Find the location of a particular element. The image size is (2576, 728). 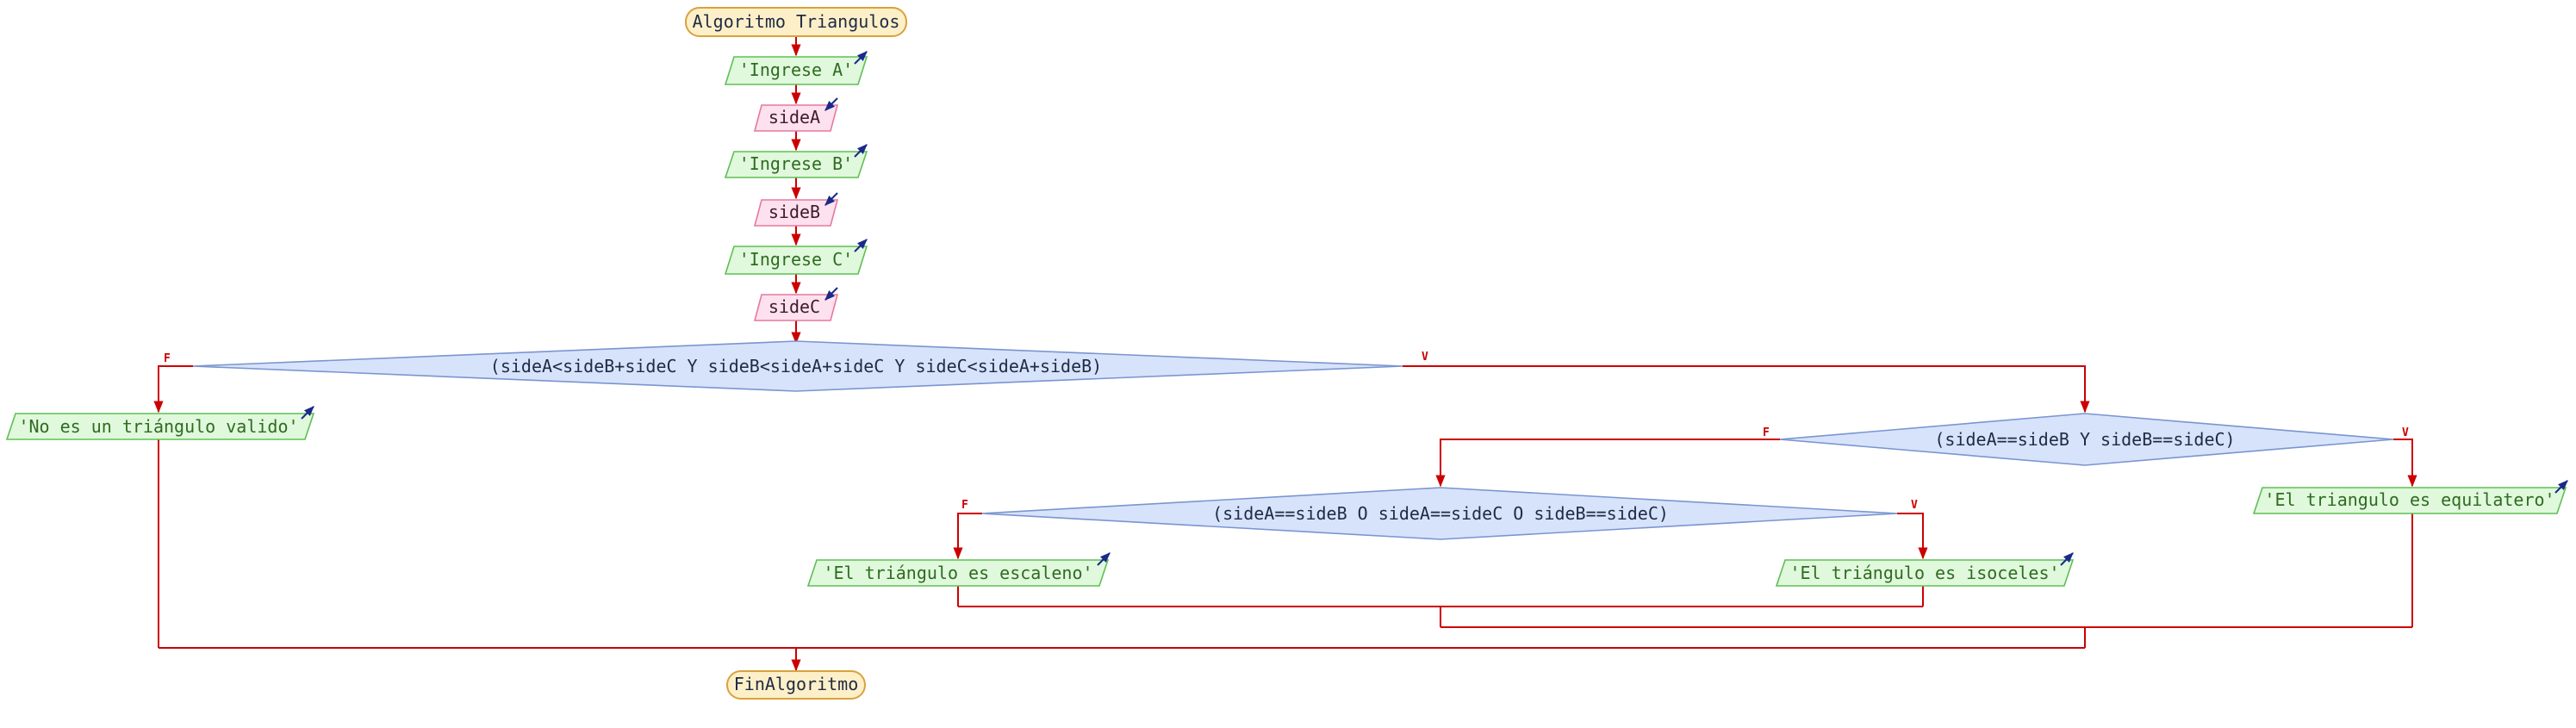

input-read-b-label: sideB is located at coordinates (794, 212).